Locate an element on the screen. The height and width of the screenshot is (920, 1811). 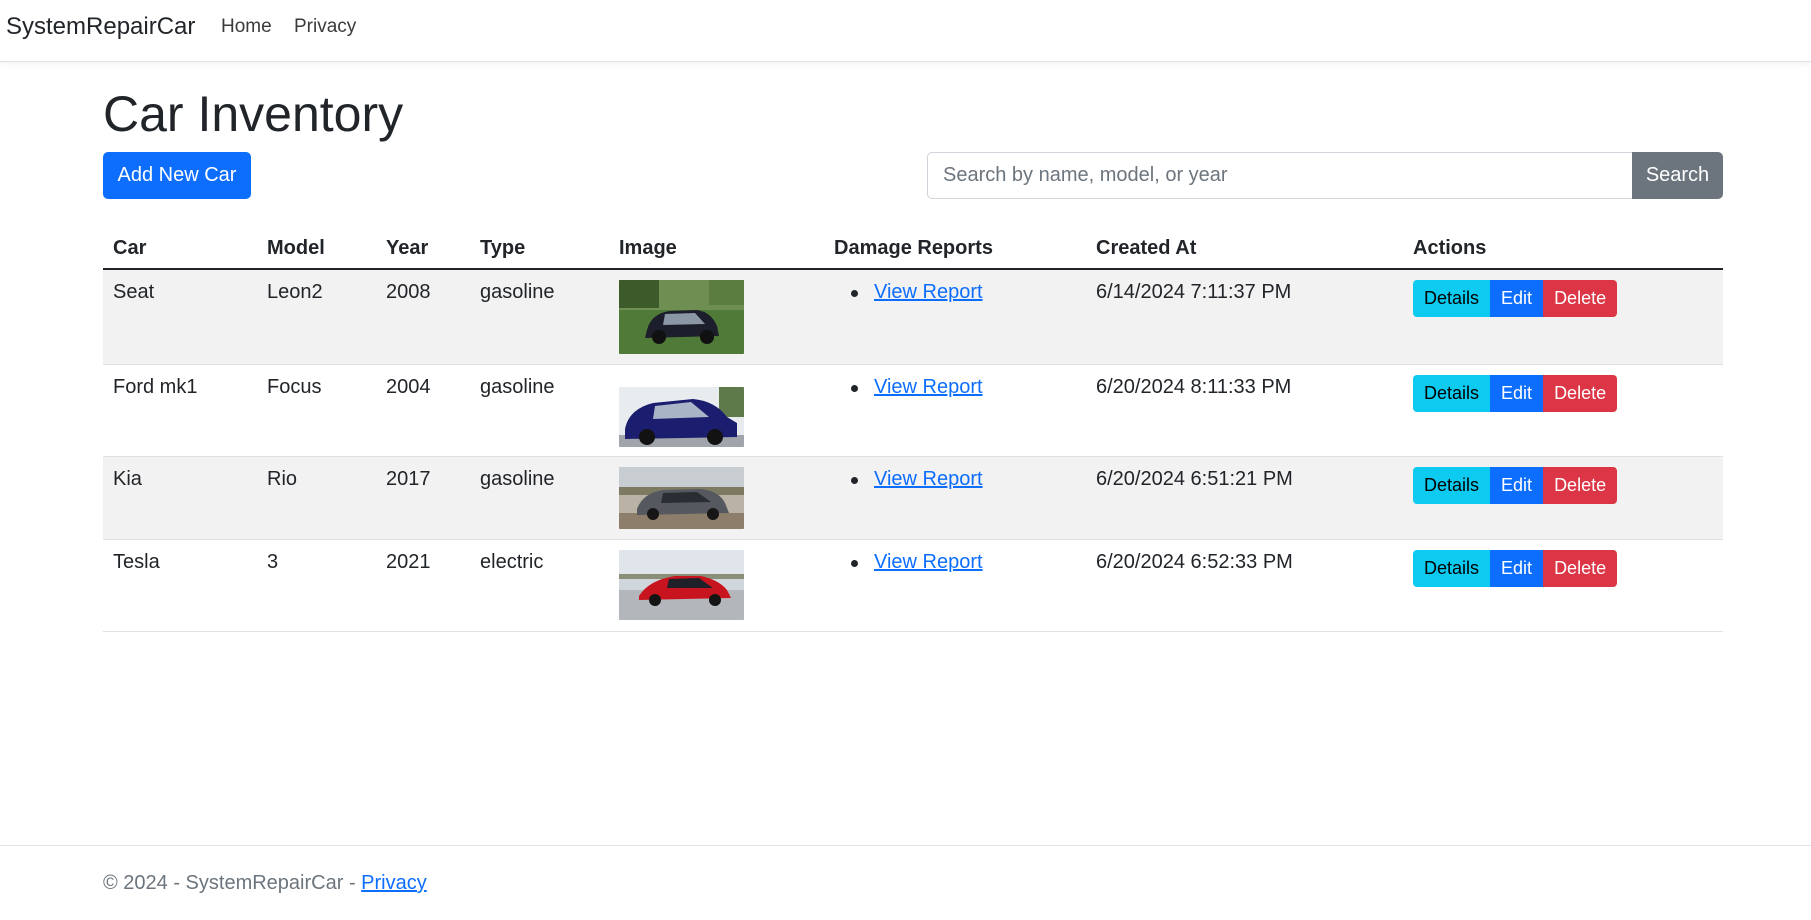
cell-year: 2008 is located at coordinates (423, 317).